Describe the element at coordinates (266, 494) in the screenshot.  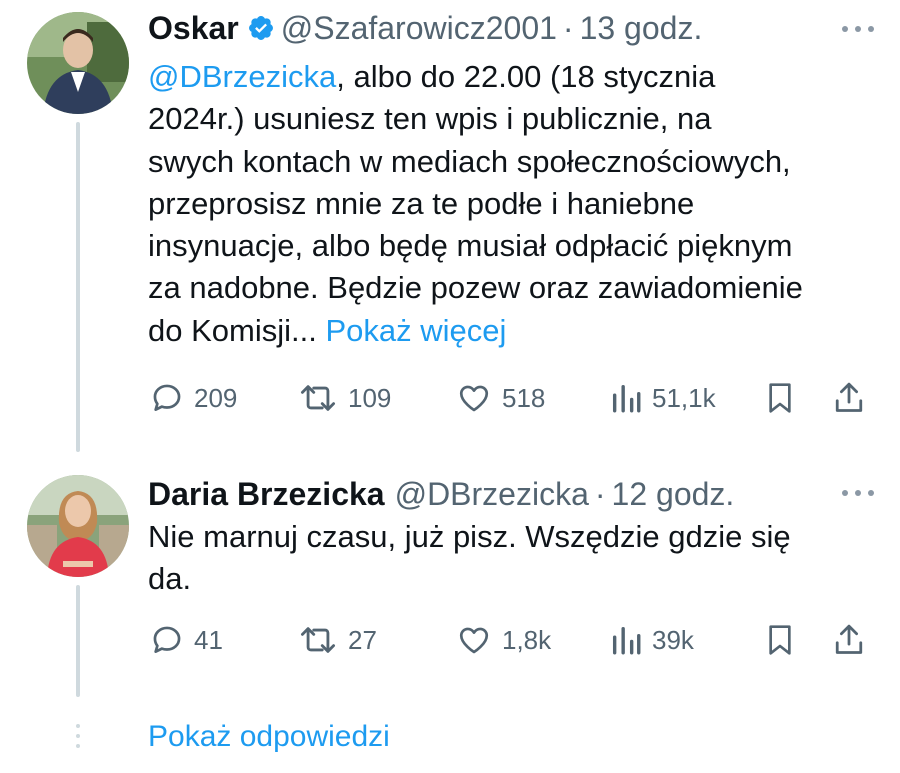
I see `author-name: Daria Brzezicka` at that location.